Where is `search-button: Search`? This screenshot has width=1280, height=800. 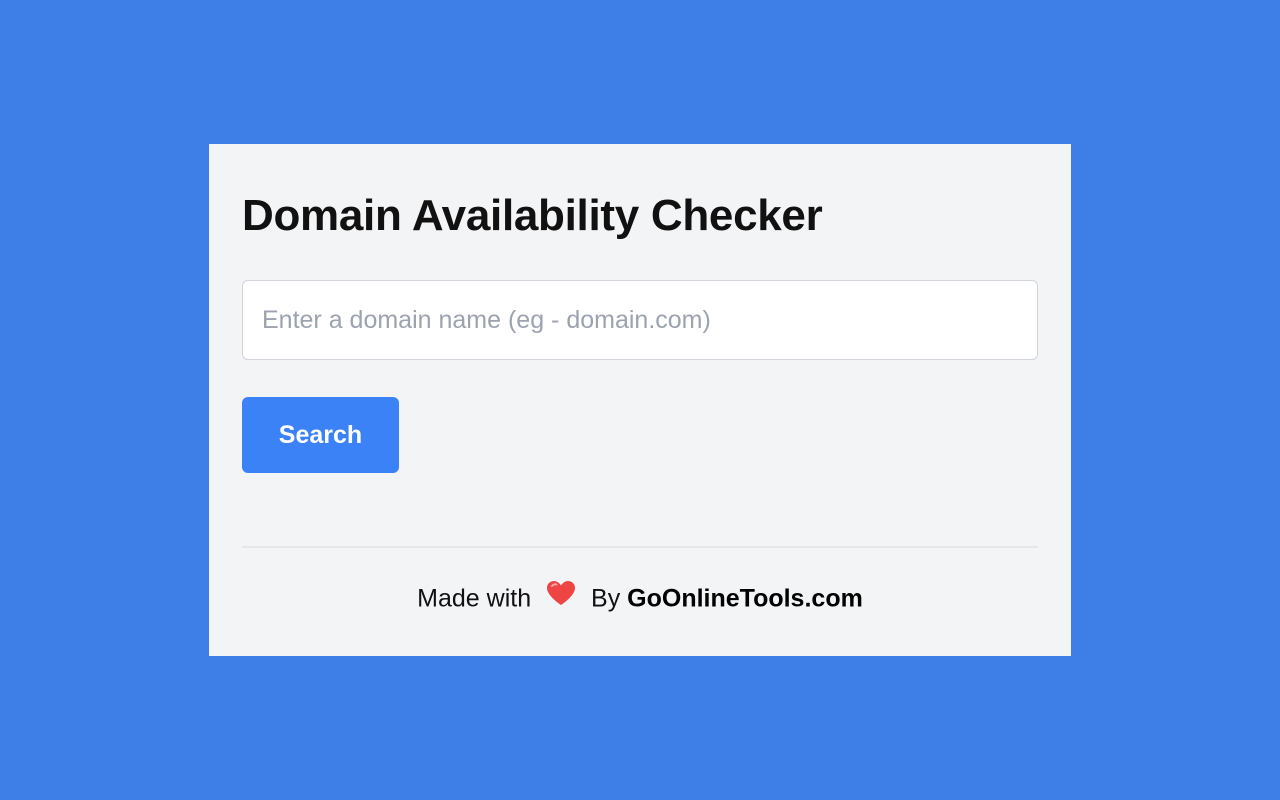 search-button: Search is located at coordinates (320, 435).